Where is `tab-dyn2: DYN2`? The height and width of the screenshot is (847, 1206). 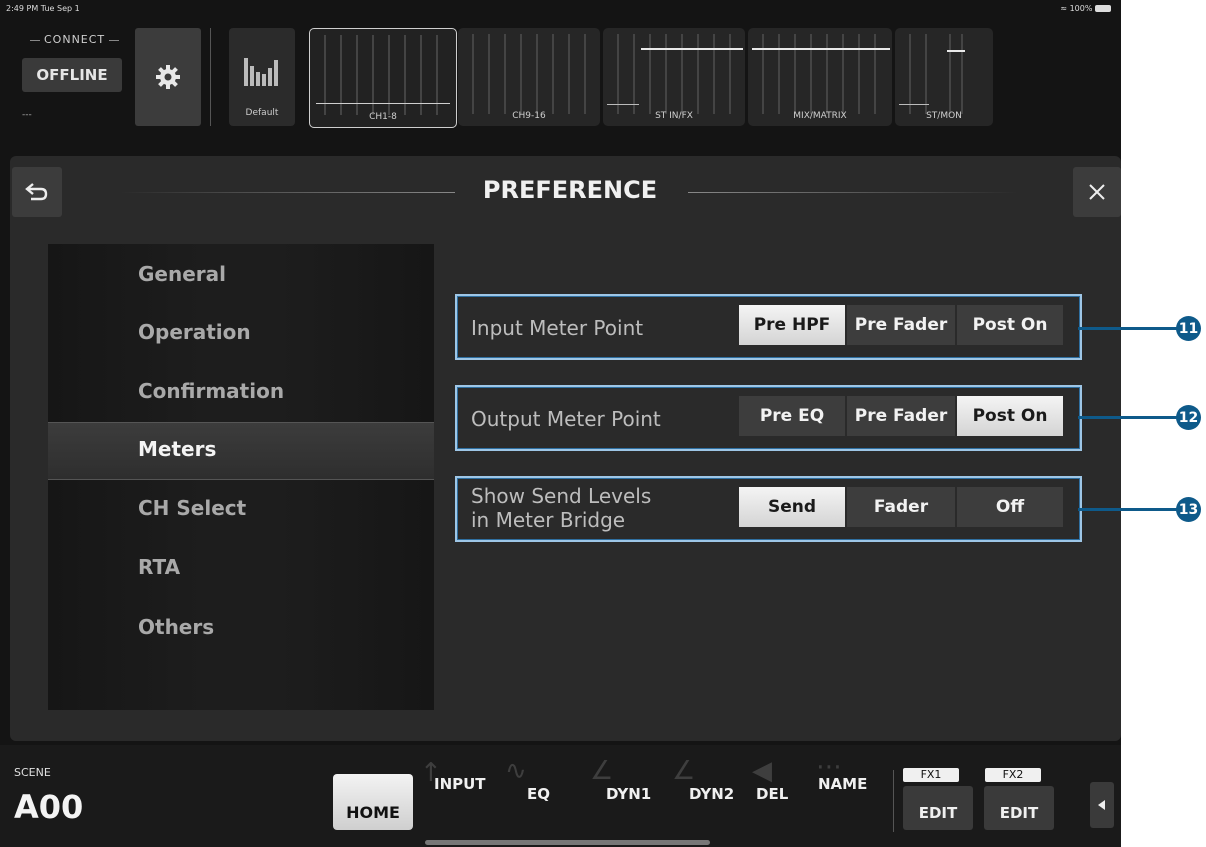 tab-dyn2: DYN2 is located at coordinates (711, 794).